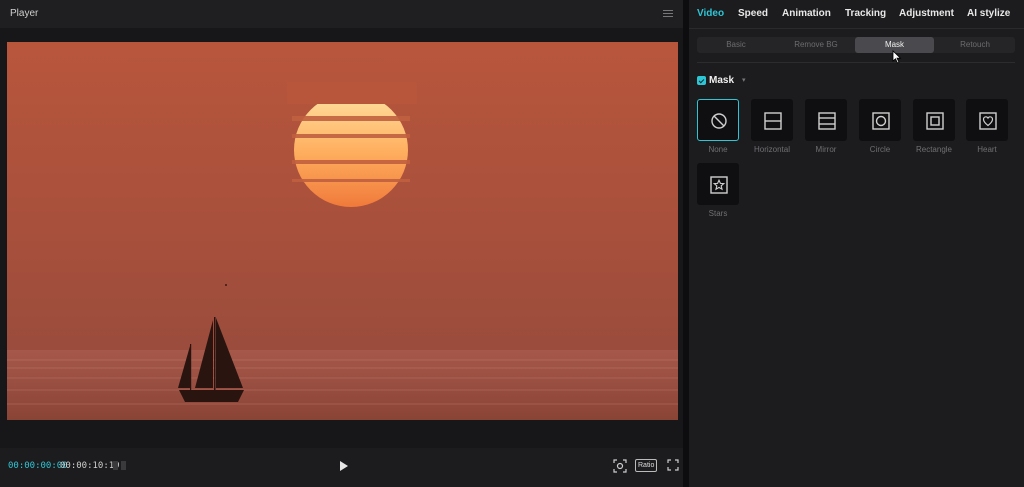 This screenshot has width=1024, height=487. I want to click on timeline-marker-icon, so click(119, 465).